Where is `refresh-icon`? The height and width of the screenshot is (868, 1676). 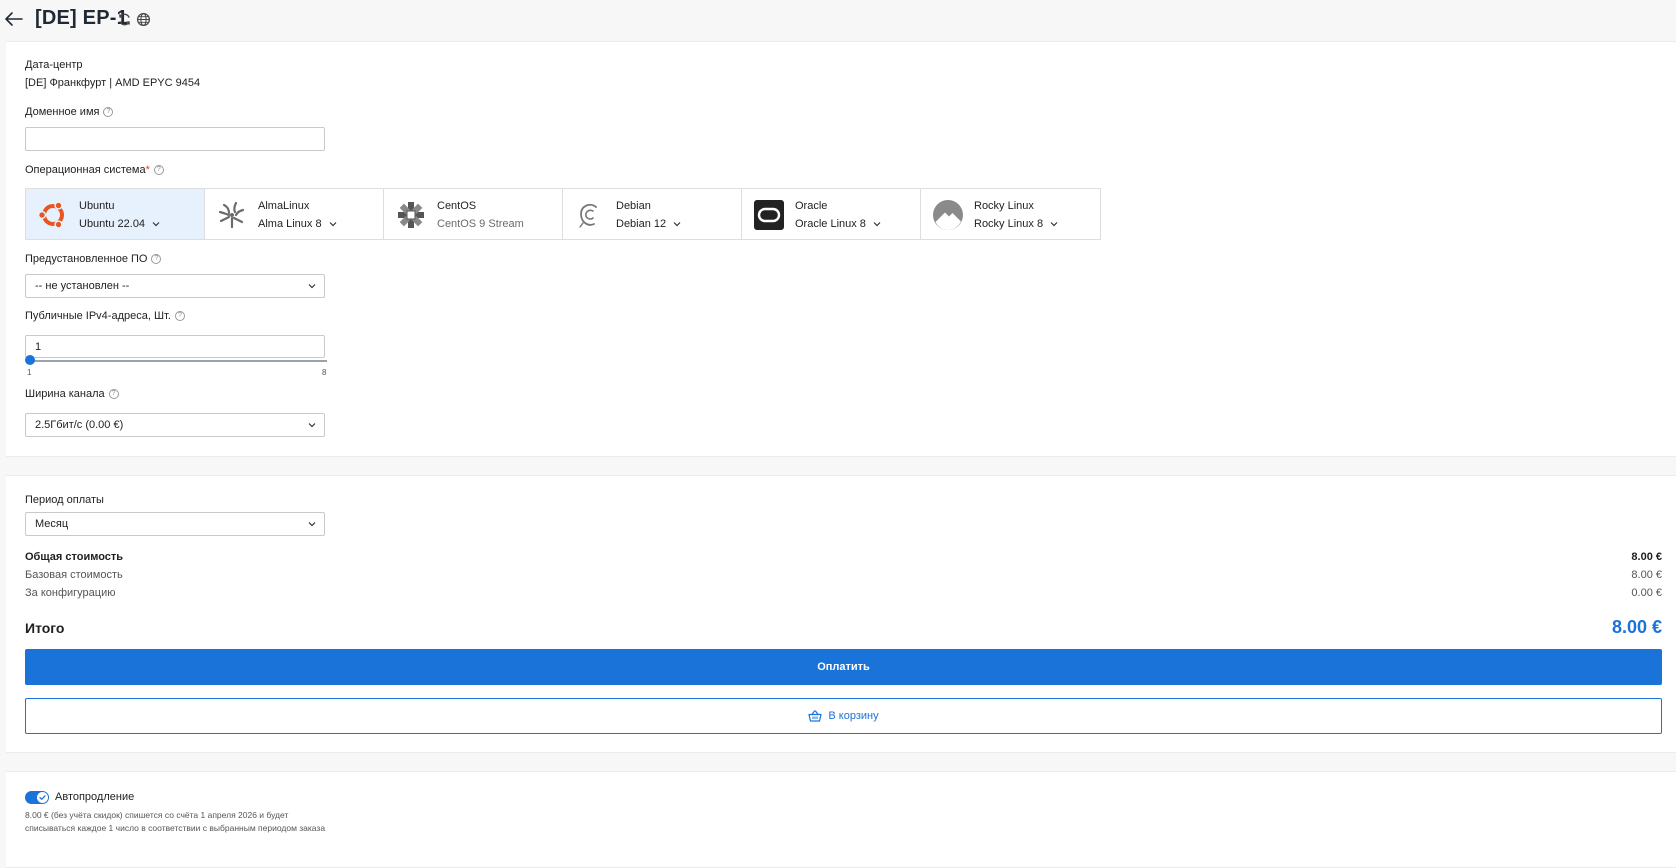 refresh-icon is located at coordinates (124, 19).